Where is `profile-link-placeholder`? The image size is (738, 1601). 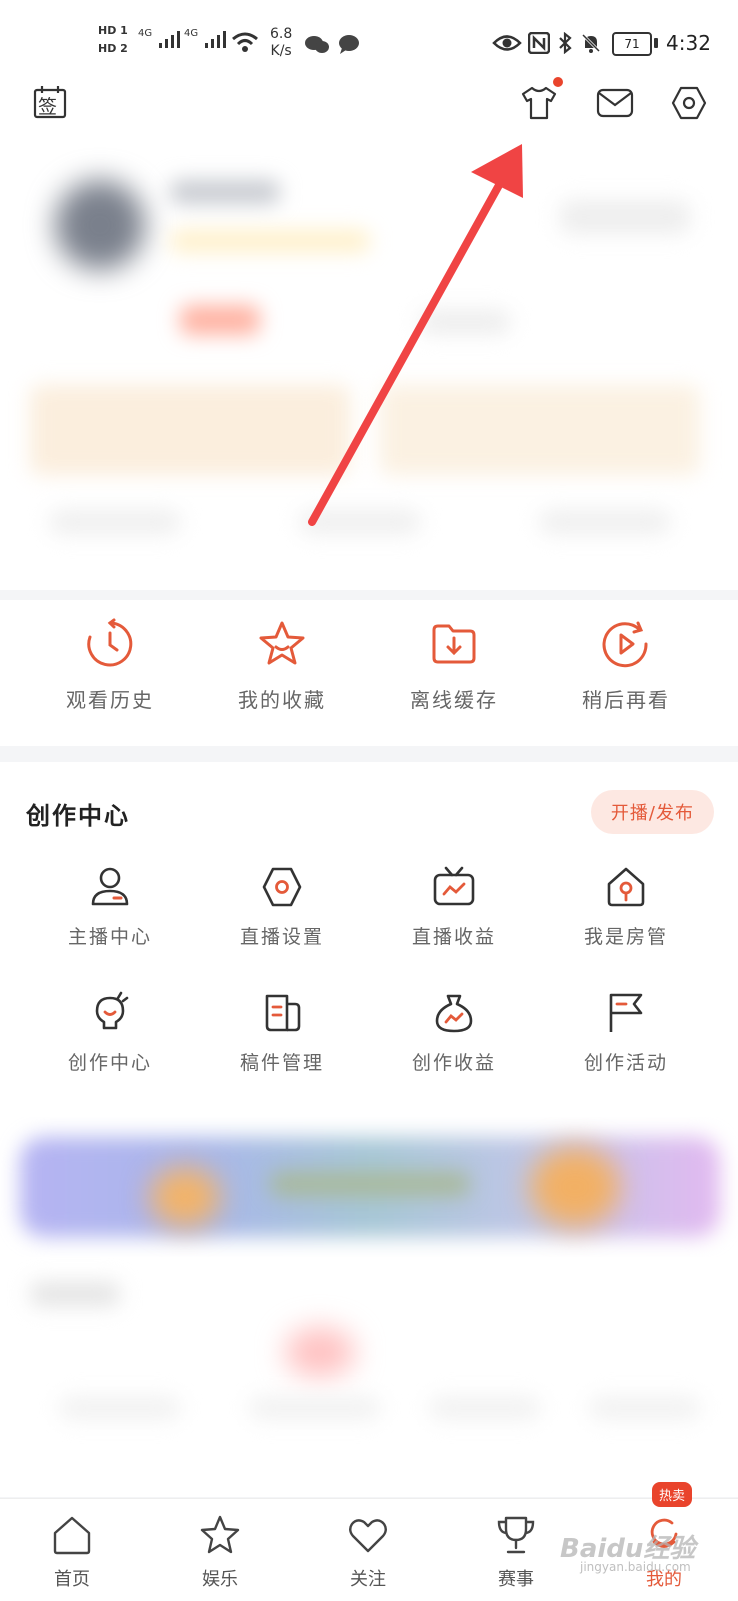
profile-link-placeholder is located at coordinates (625, 217).